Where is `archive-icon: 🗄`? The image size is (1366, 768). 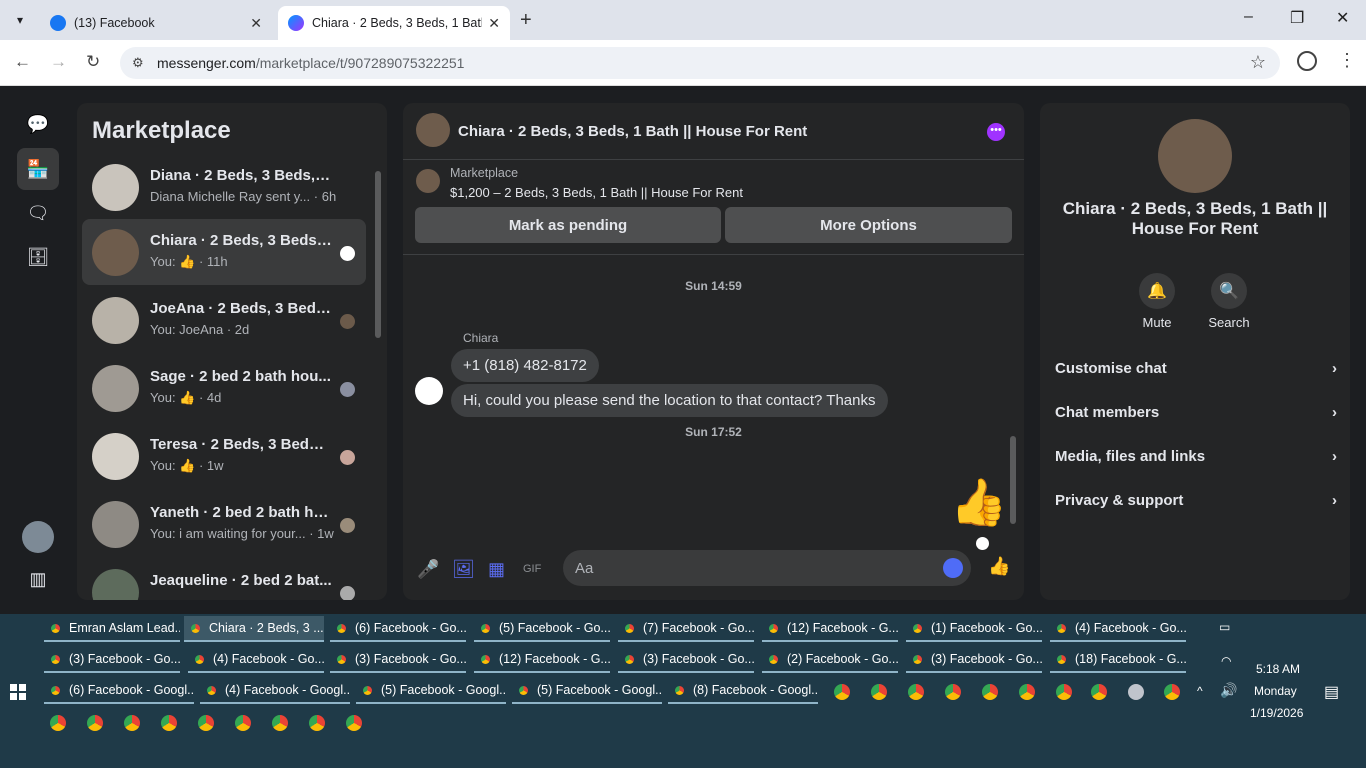
archive-icon: 🗄 is located at coordinates (38, 257).